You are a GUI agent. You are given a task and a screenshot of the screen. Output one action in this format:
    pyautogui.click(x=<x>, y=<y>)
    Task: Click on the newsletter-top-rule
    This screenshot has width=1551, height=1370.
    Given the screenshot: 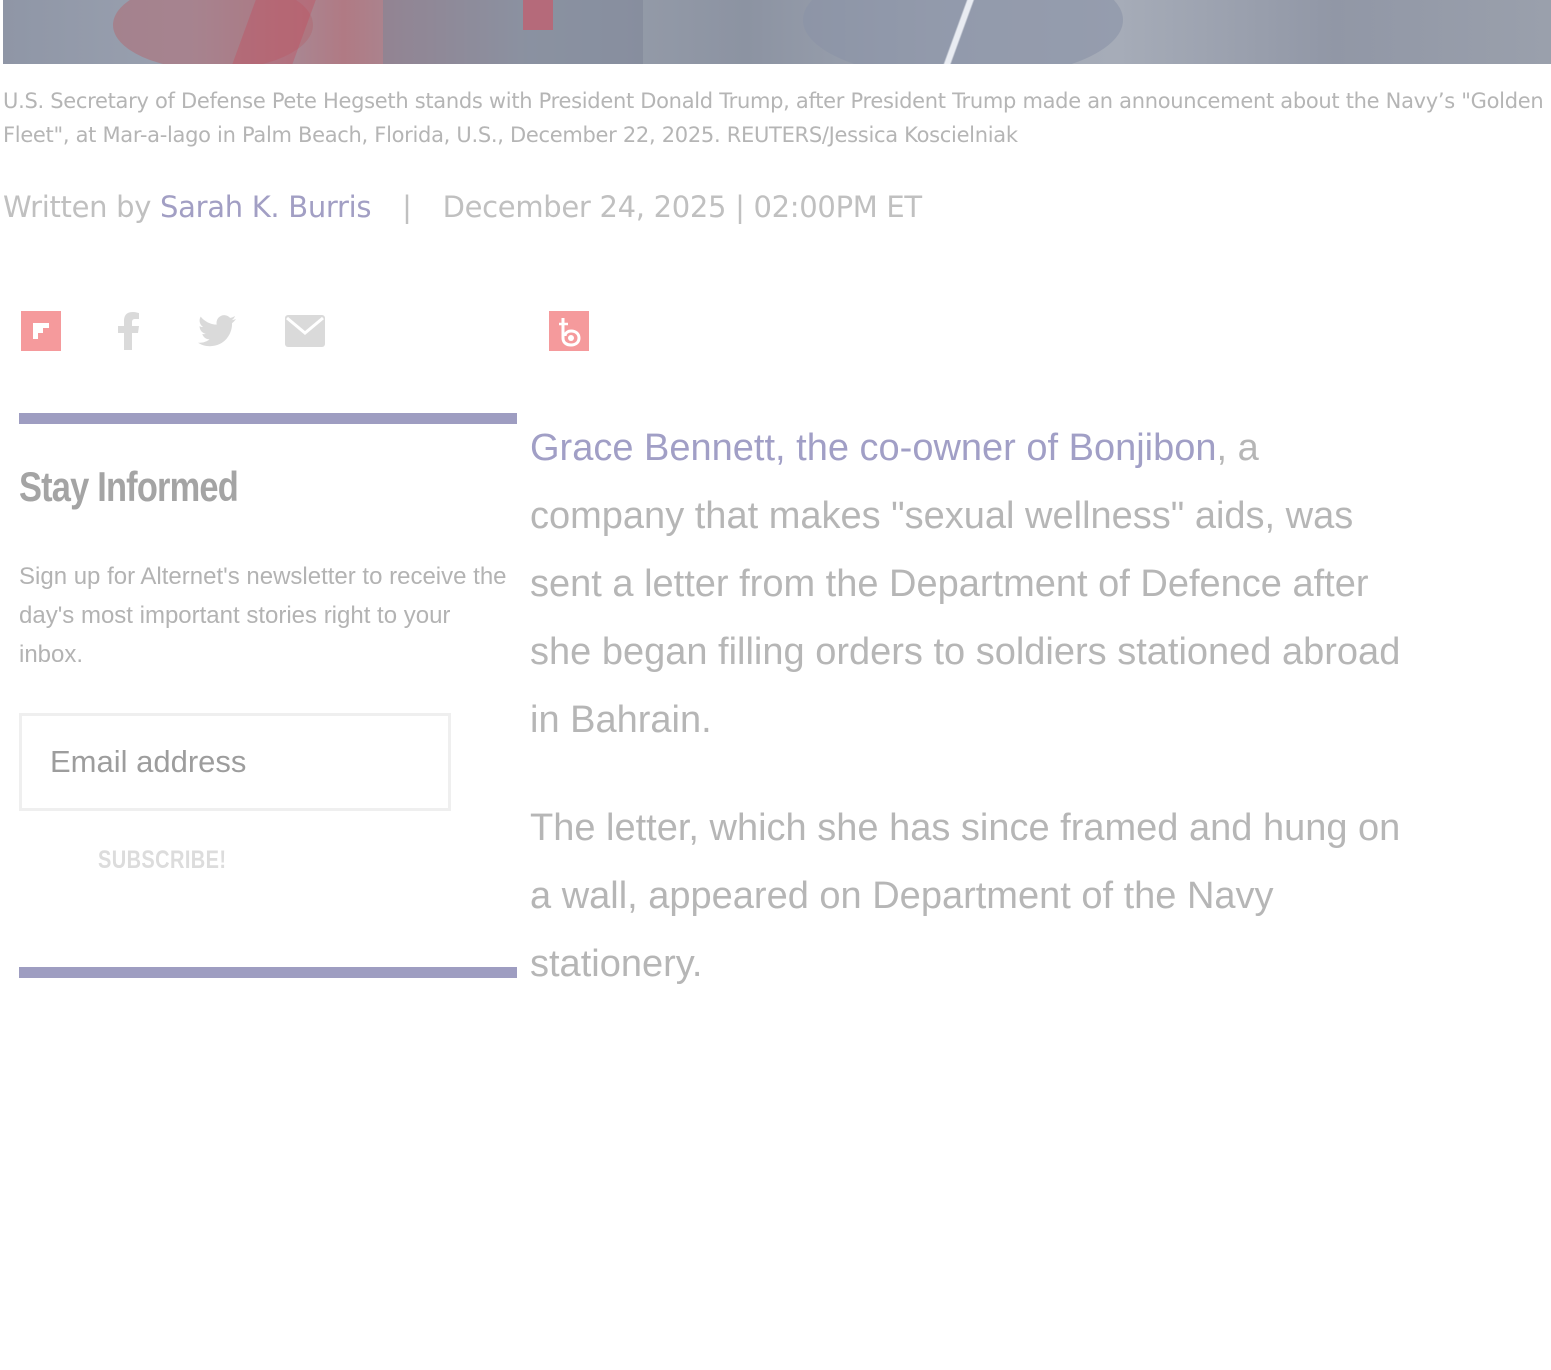 What is the action you would take?
    pyautogui.click(x=268, y=418)
    